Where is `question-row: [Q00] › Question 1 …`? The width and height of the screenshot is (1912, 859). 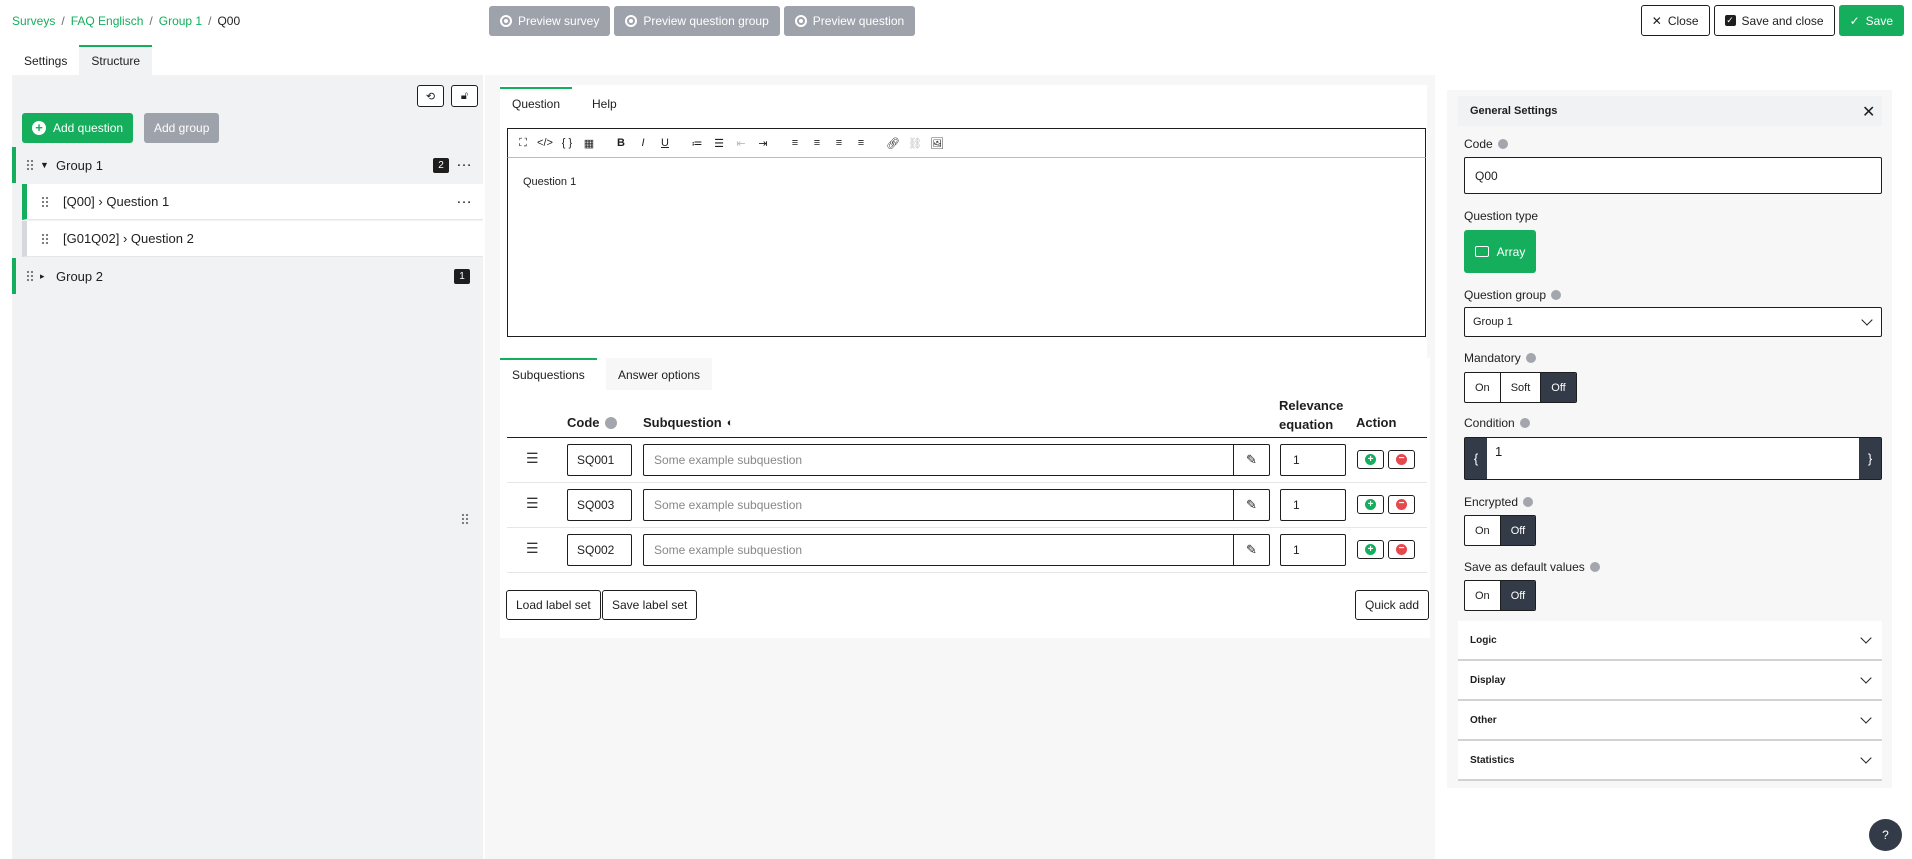 question-row: [Q00] › Question 1 … is located at coordinates (252, 202).